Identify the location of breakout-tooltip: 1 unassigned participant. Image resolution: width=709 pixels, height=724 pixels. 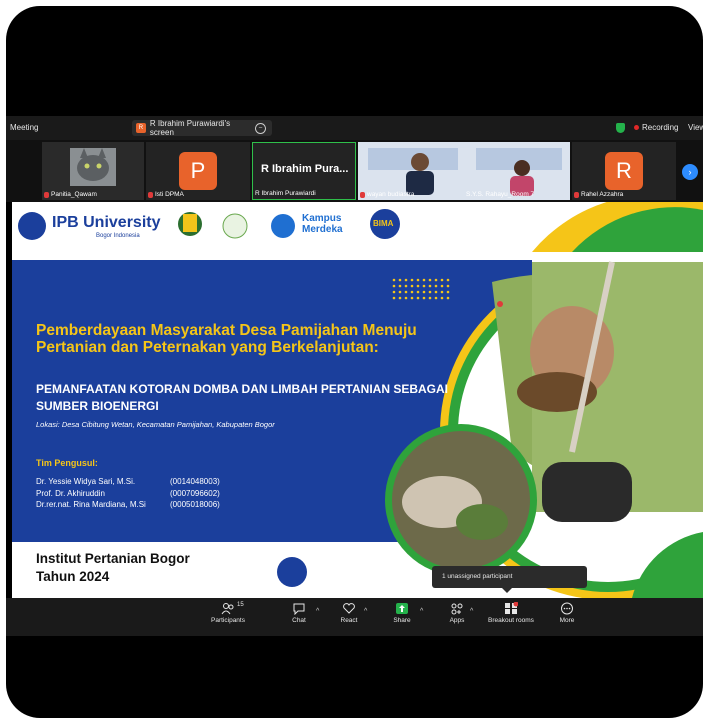
(509, 579).